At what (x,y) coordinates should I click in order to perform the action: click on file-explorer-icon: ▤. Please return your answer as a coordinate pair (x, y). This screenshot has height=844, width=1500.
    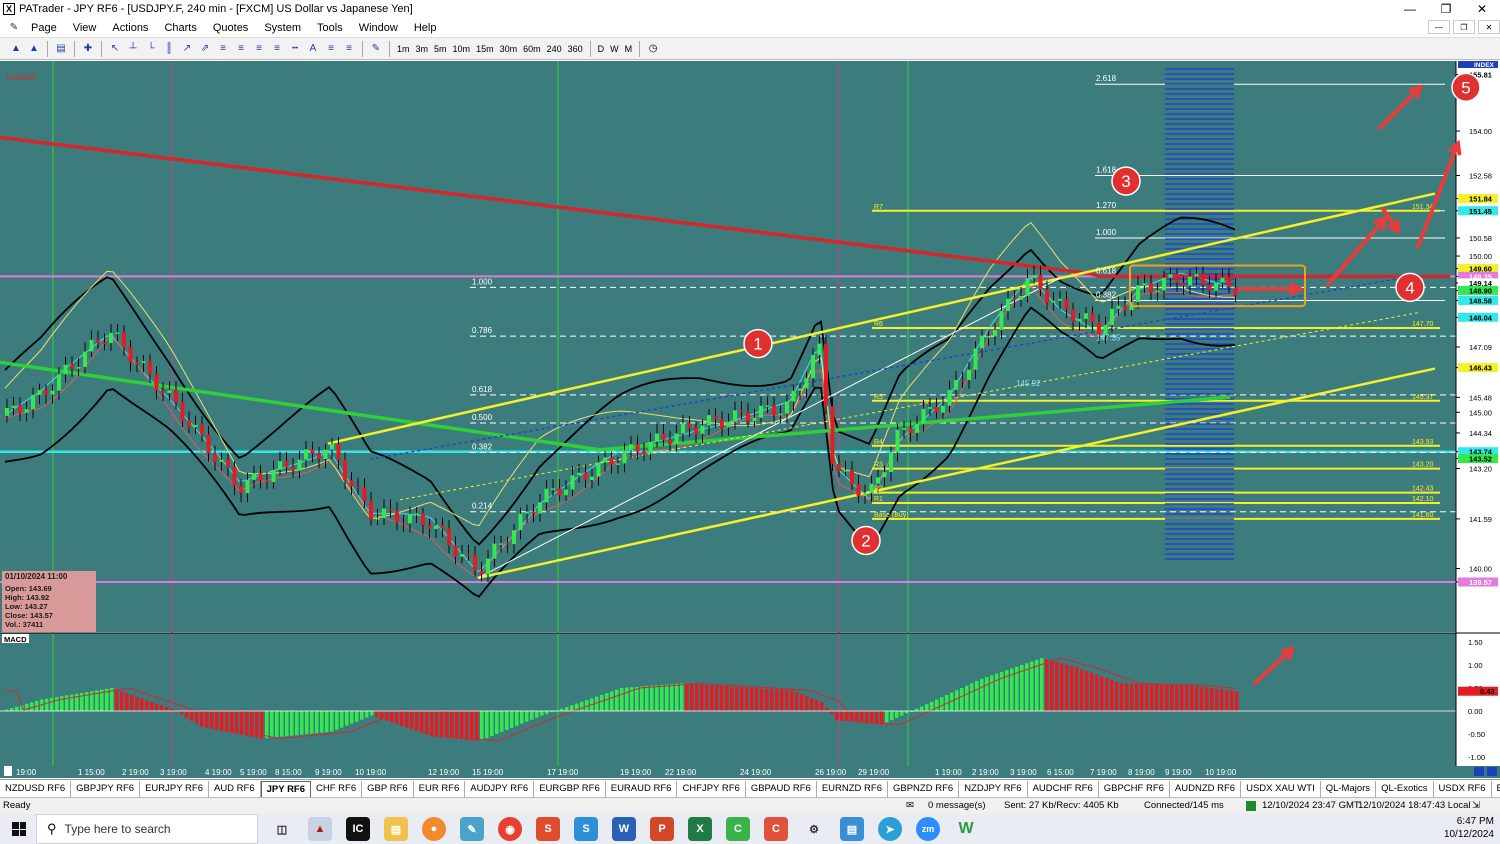
    Looking at the image, I should click on (396, 829).